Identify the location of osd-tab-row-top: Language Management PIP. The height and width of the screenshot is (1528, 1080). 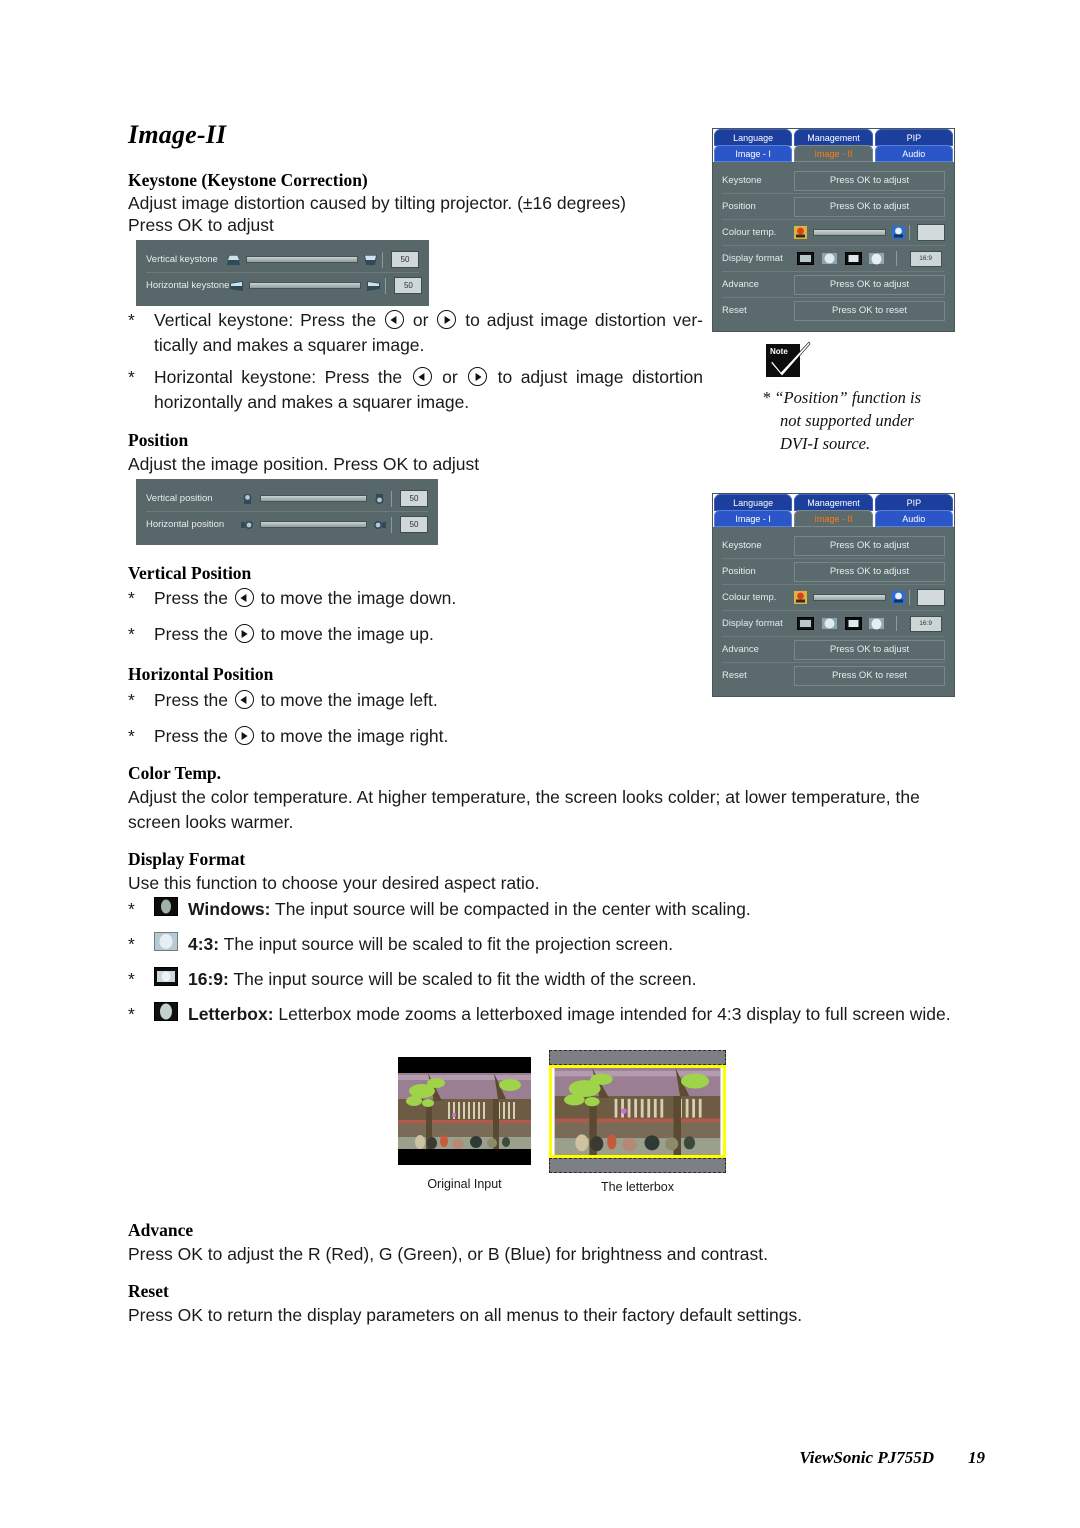
(833, 502).